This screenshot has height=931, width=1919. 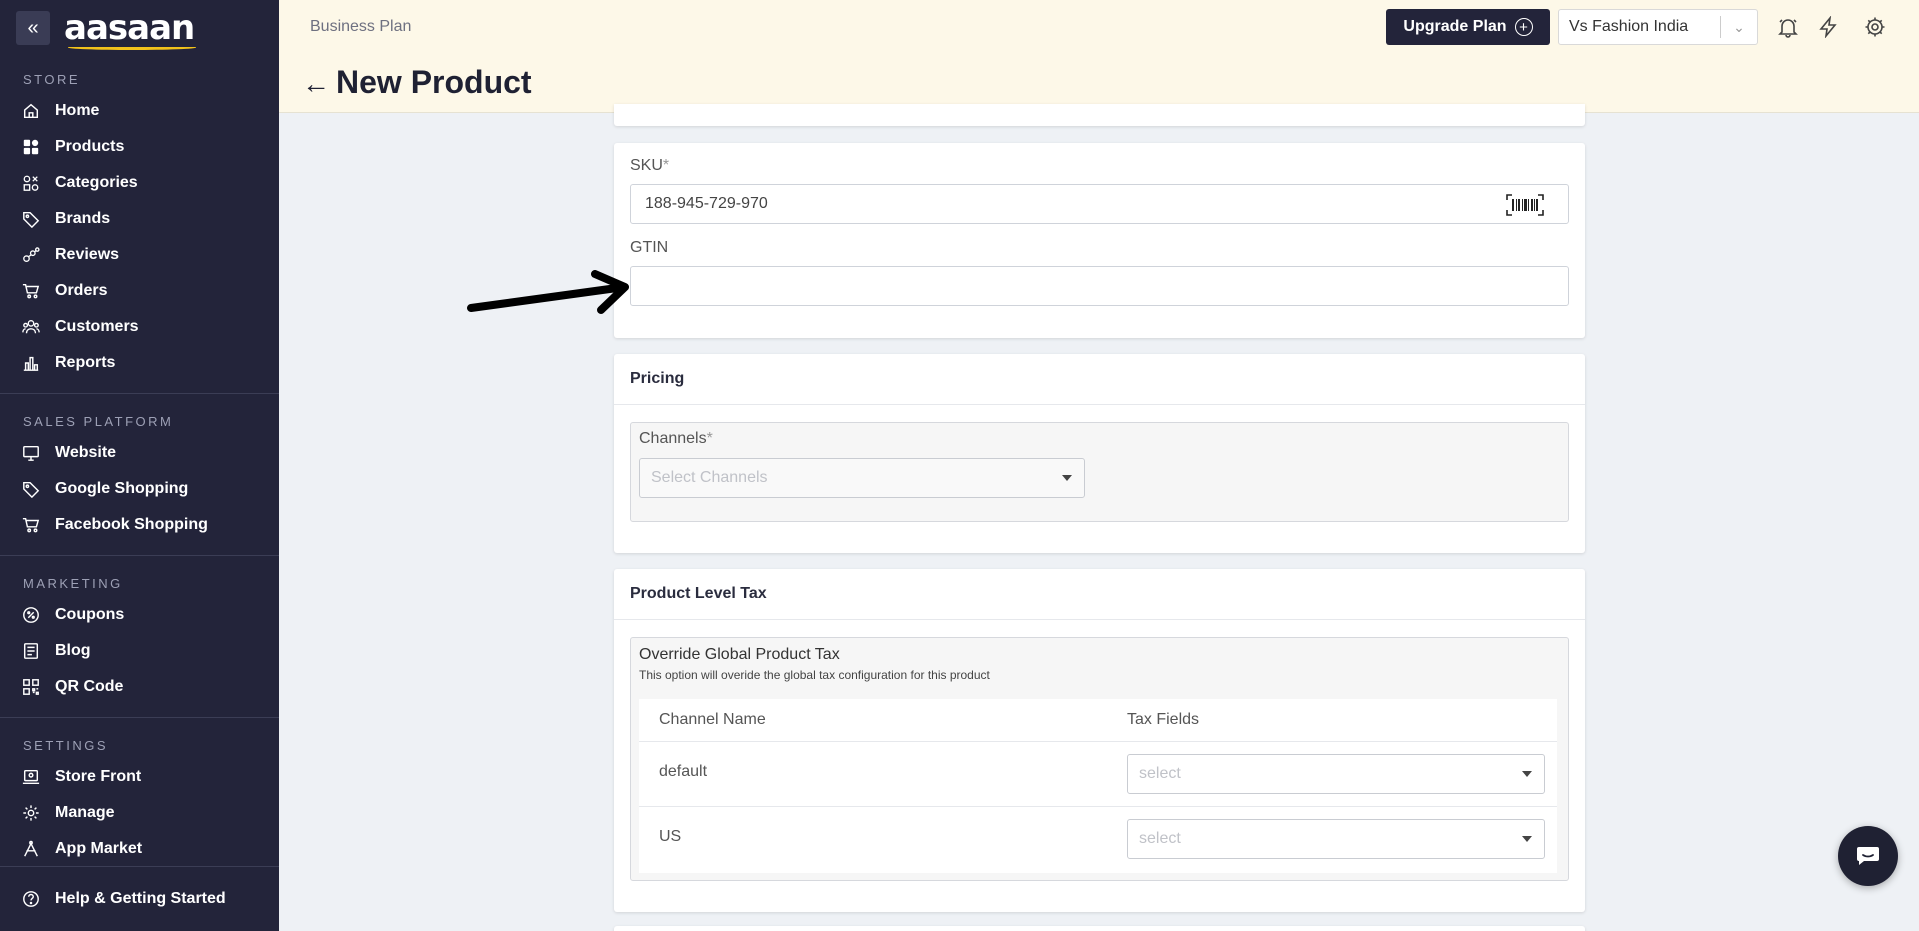 What do you see at coordinates (31, 687) in the screenshot?
I see `qr-icon` at bounding box center [31, 687].